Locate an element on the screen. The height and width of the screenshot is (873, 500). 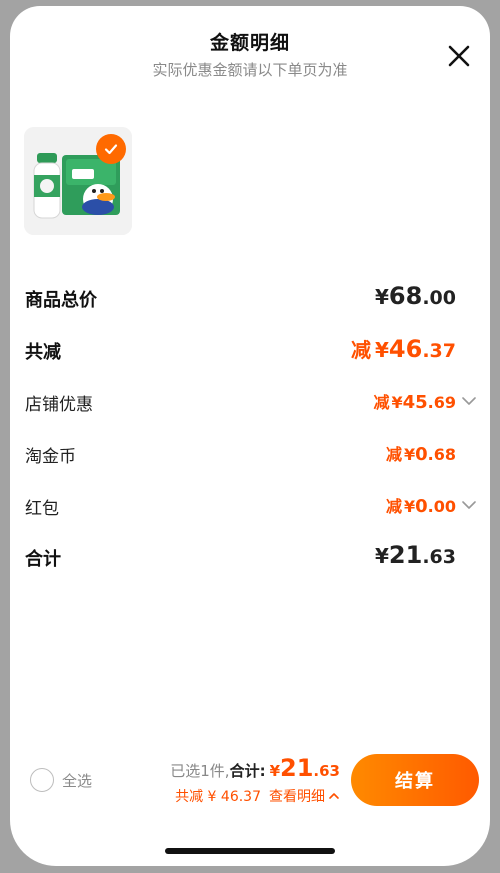
subtotal-value: ¥ 68 .00 is located at coordinates (415, 296).